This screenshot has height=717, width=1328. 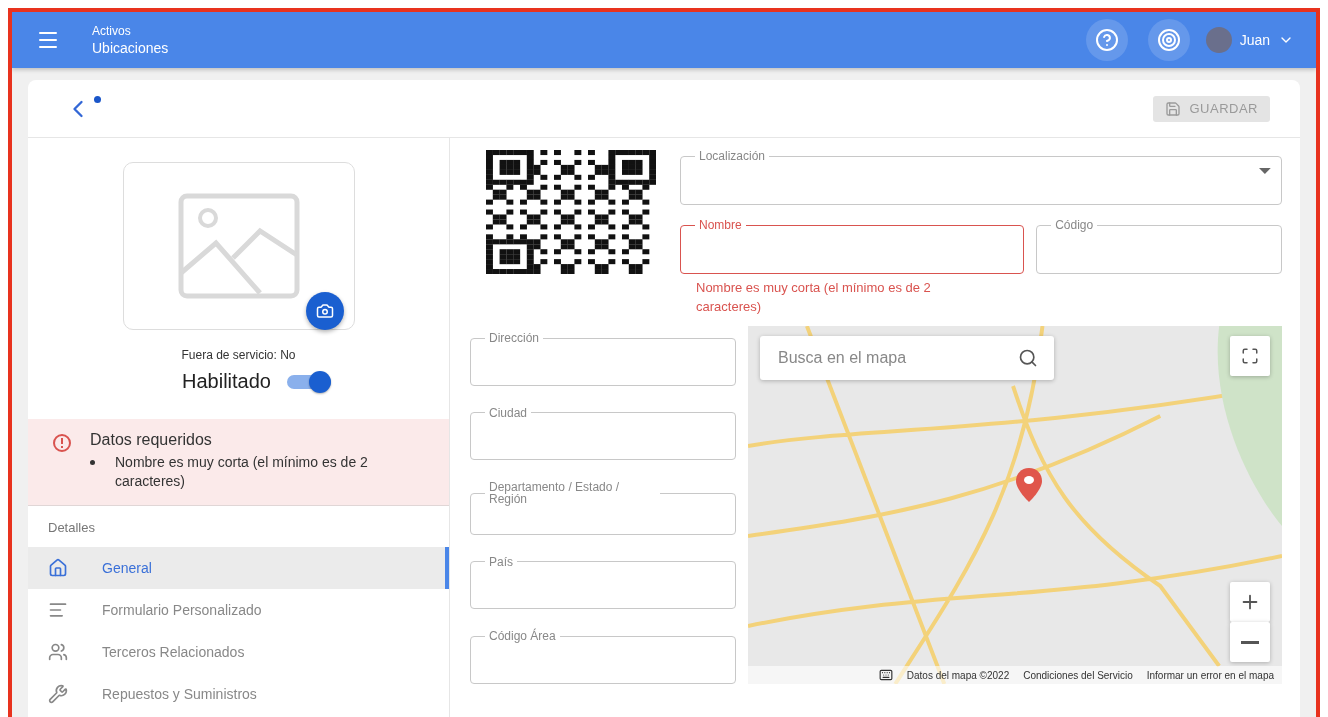 What do you see at coordinates (92, 462) in the screenshot?
I see `bullet-icon` at bounding box center [92, 462].